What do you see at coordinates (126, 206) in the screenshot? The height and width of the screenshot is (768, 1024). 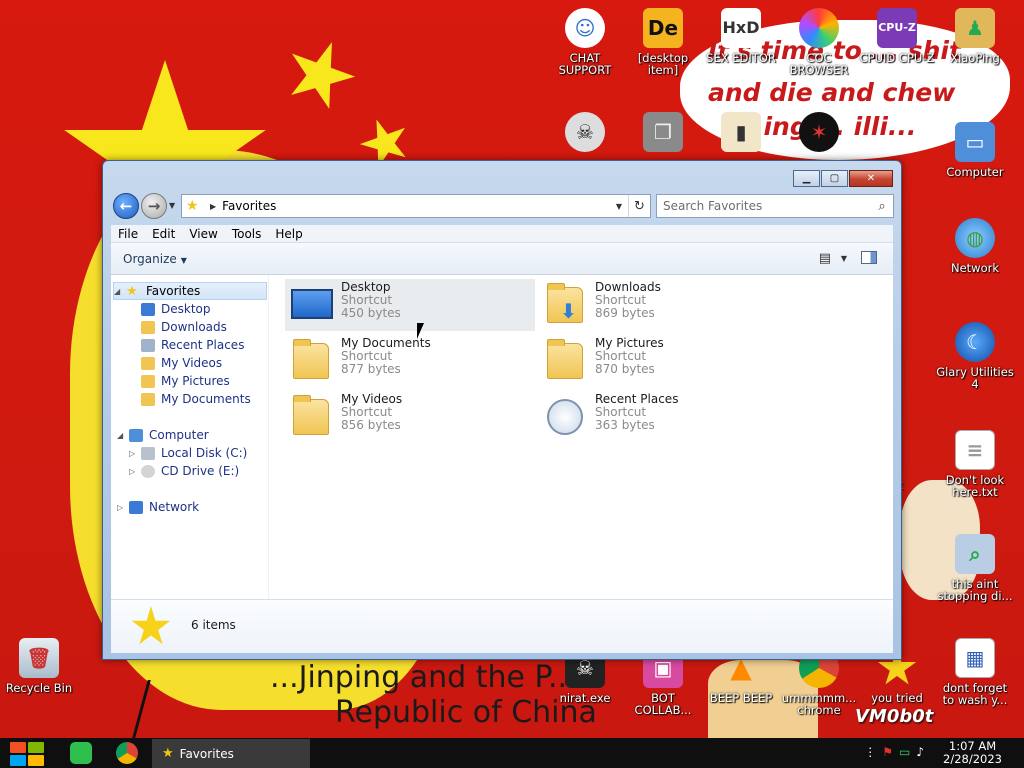 I see `back-button: ←` at bounding box center [126, 206].